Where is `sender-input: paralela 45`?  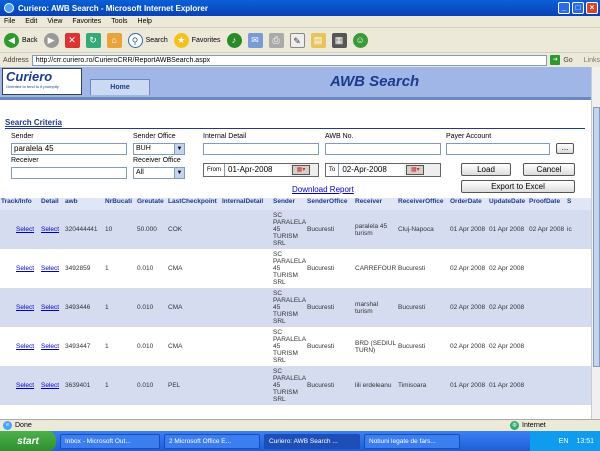
sender-input: paralela 45 is located at coordinates (69, 149).